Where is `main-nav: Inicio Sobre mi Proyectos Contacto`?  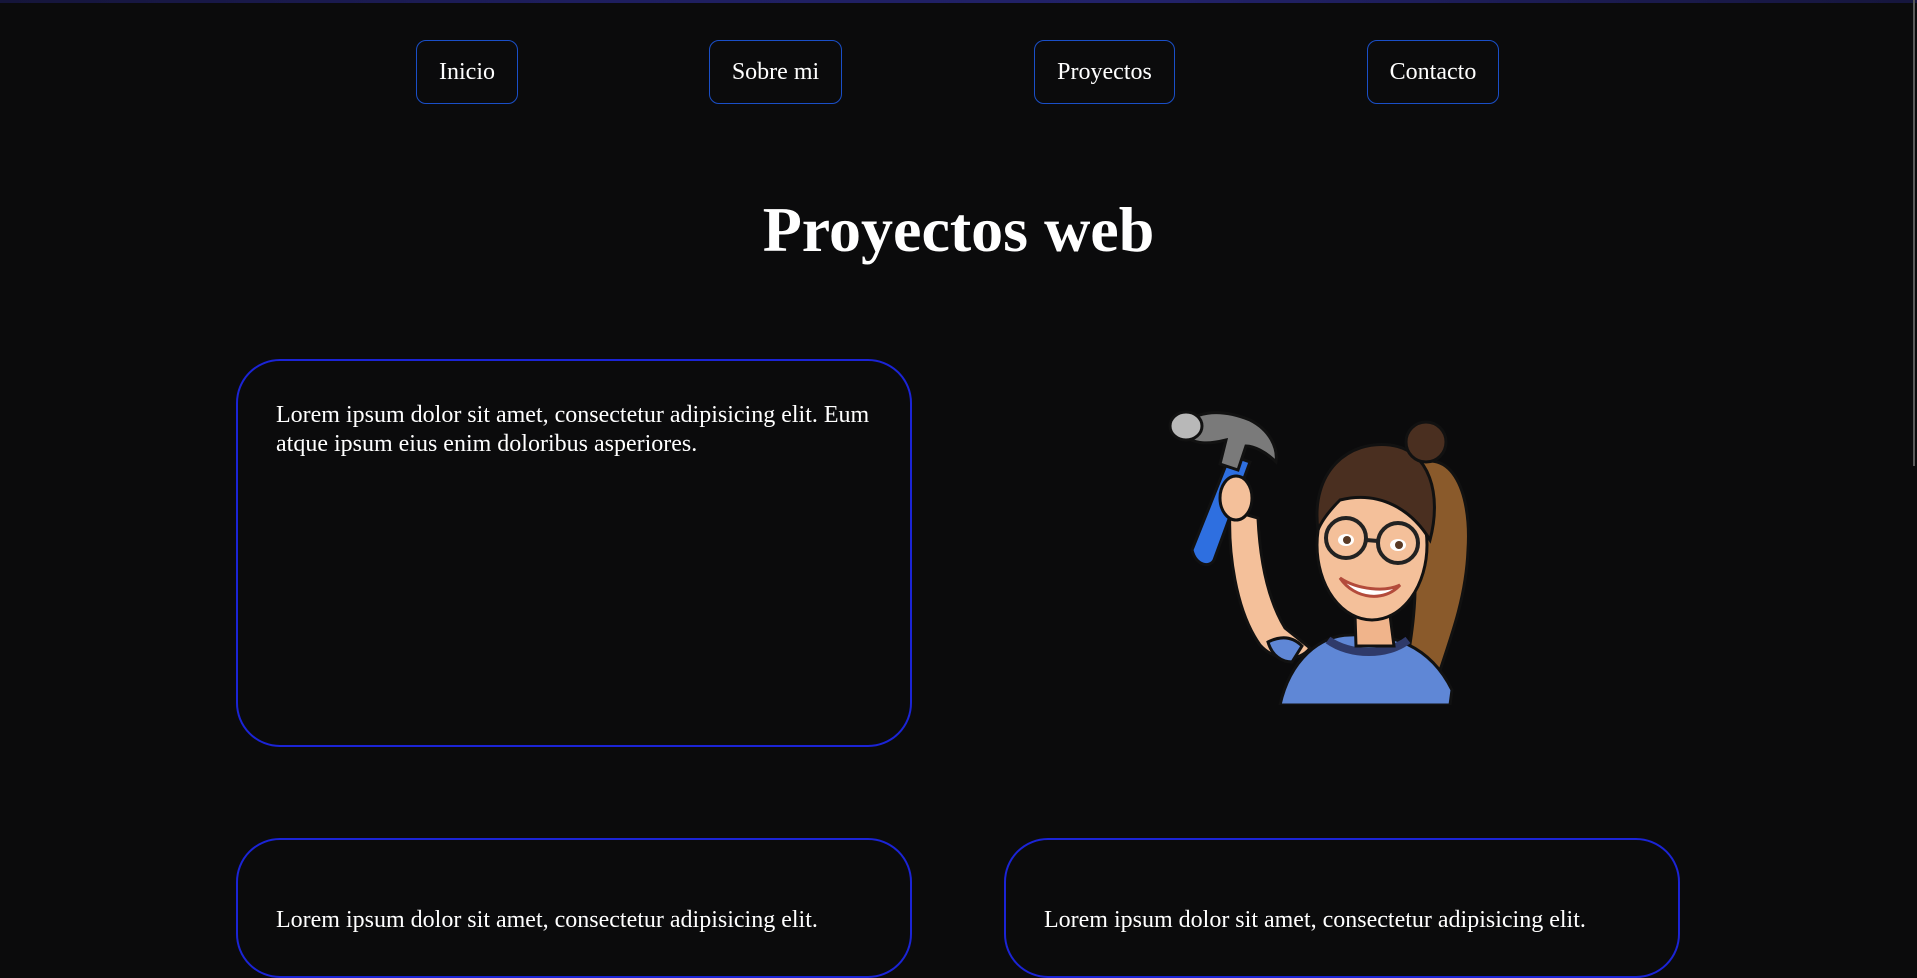 main-nav: Inicio Sobre mi Proyectos Contacto is located at coordinates (958, 73).